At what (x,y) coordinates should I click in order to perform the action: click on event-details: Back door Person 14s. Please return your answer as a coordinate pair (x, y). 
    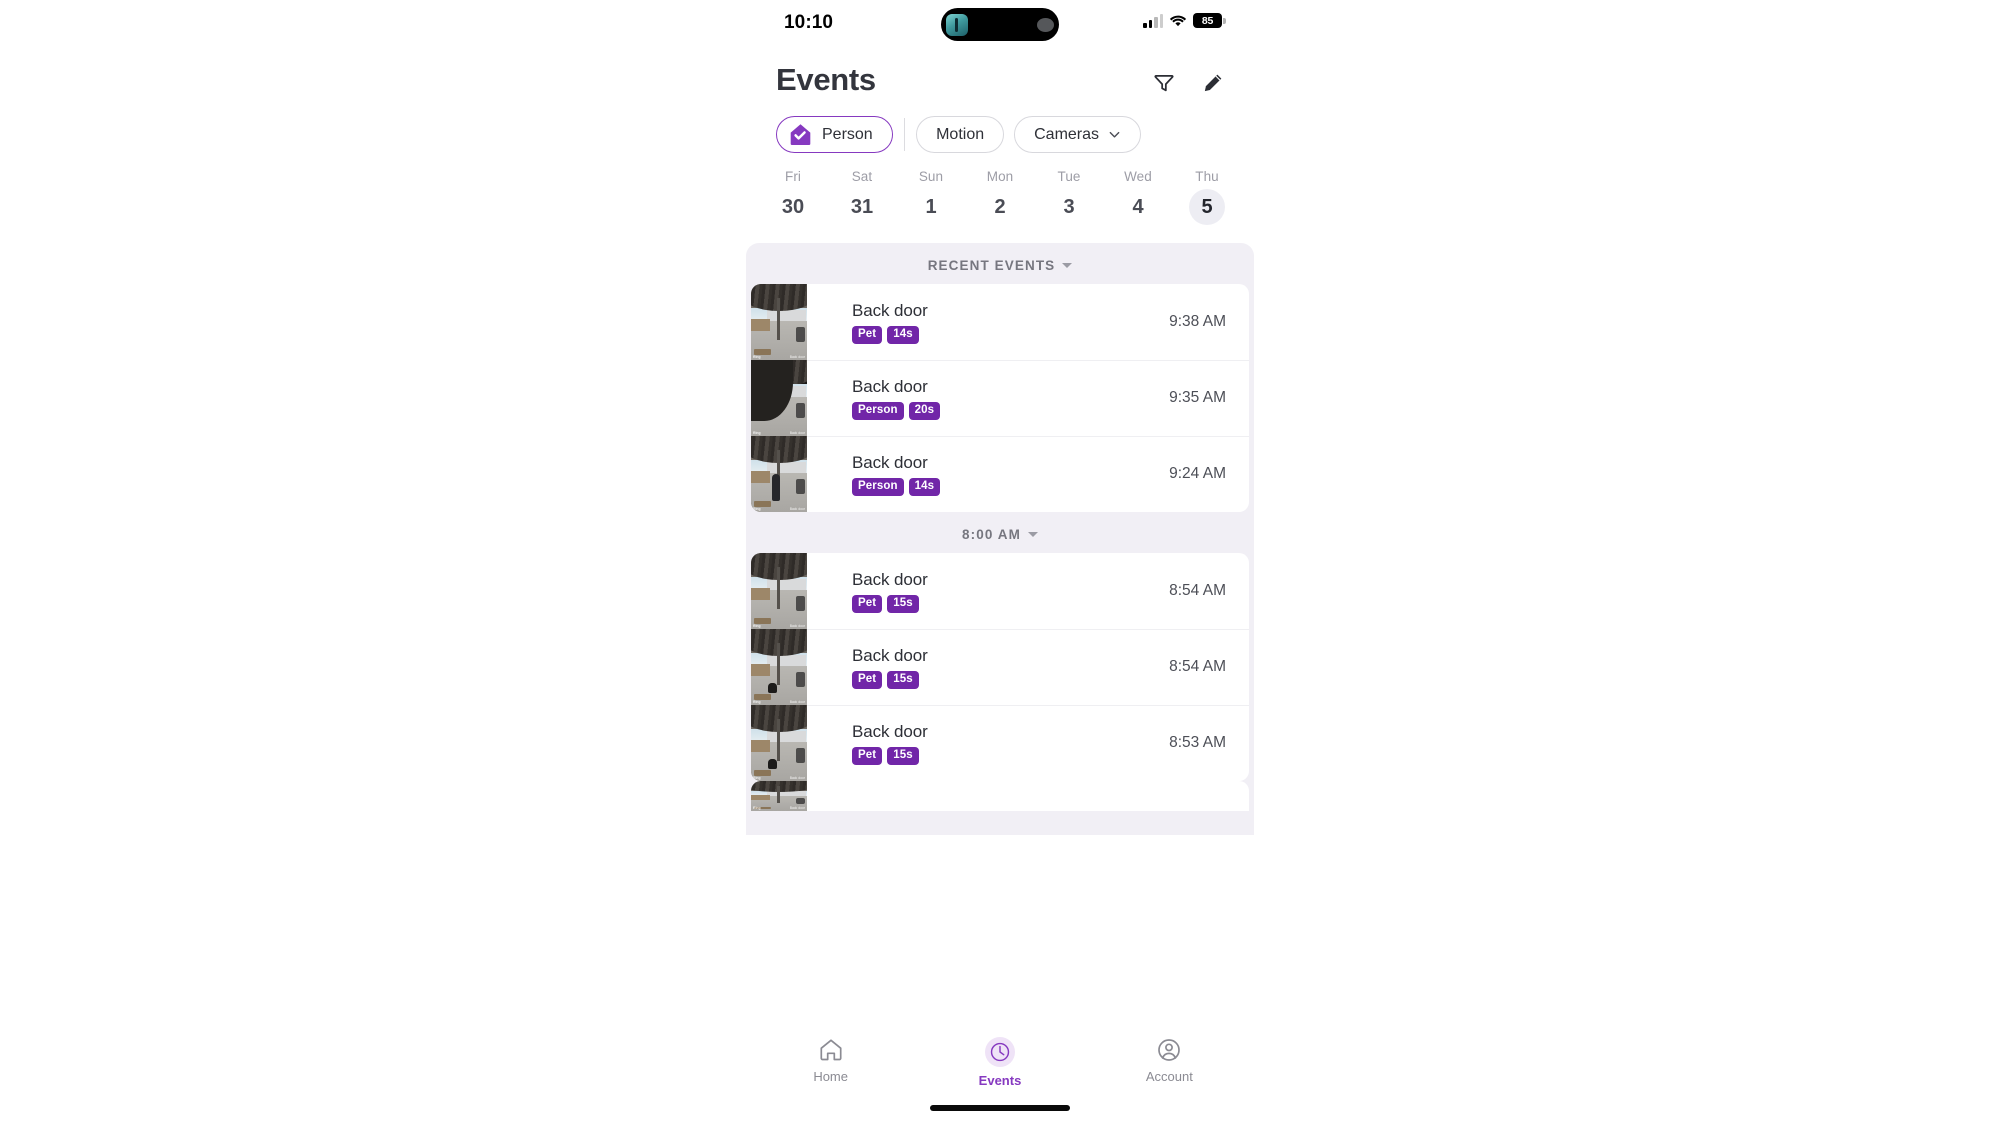
    Looking at the image, I should click on (896, 474).